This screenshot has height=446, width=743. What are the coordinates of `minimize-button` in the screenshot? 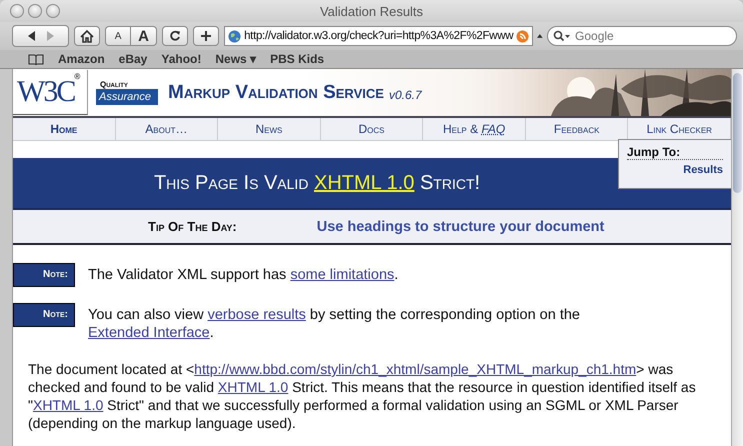 It's located at (35, 11).